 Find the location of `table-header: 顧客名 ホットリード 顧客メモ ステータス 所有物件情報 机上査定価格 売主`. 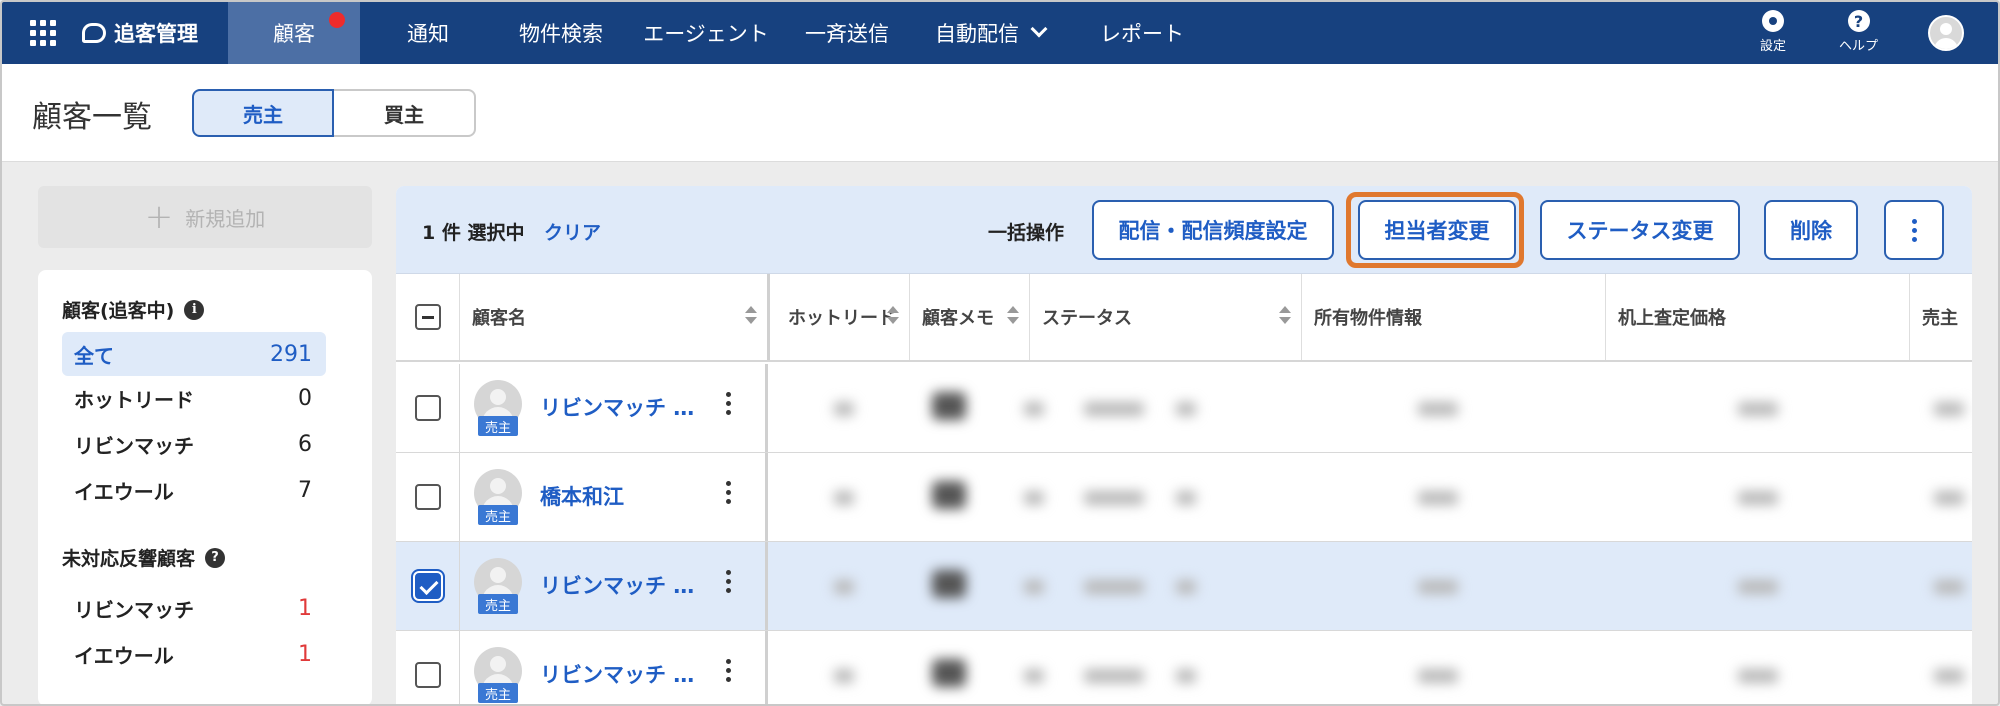

table-header: 顧客名 ホットリード 顧客メモ ステータス 所有物件情報 机上査定価格 売主 is located at coordinates (1184, 318).